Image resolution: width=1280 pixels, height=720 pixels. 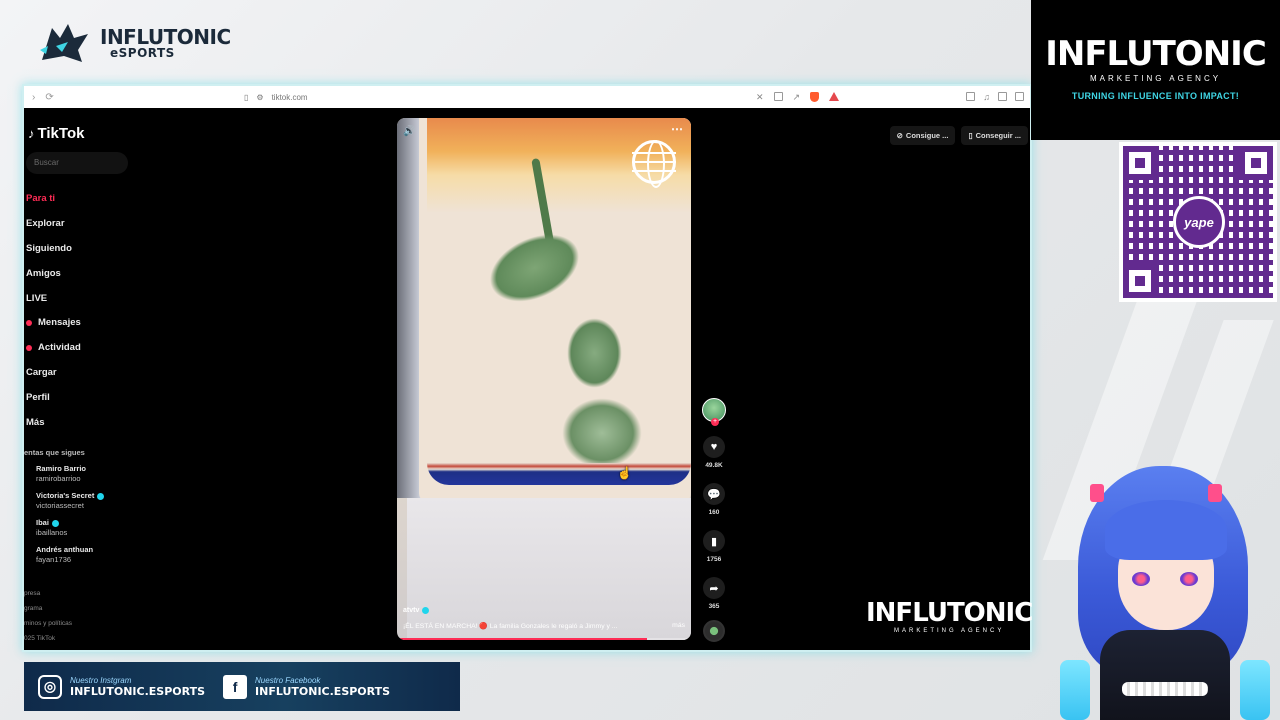 I want to click on rewards-icon, so click(x=834, y=96).